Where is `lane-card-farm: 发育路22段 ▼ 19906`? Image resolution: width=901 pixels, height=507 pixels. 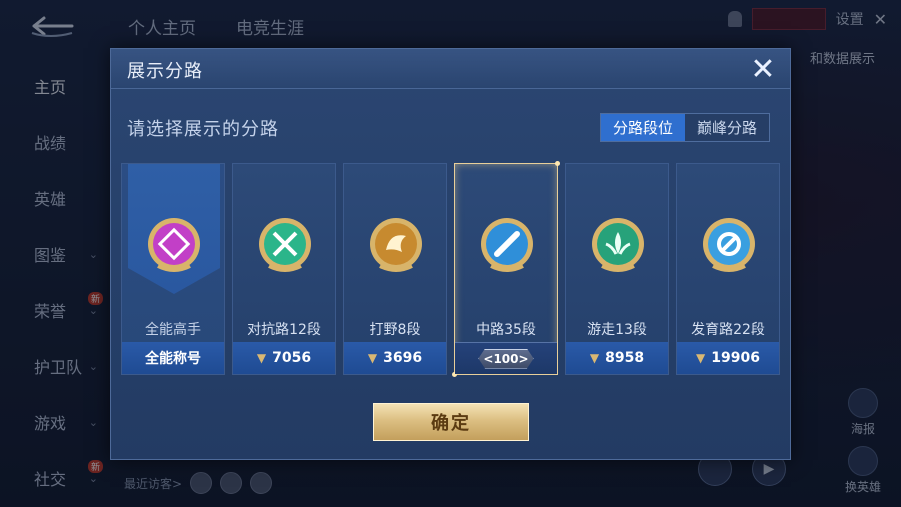
lane-card-farm: 发育路22段 ▼ 19906 is located at coordinates (728, 269).